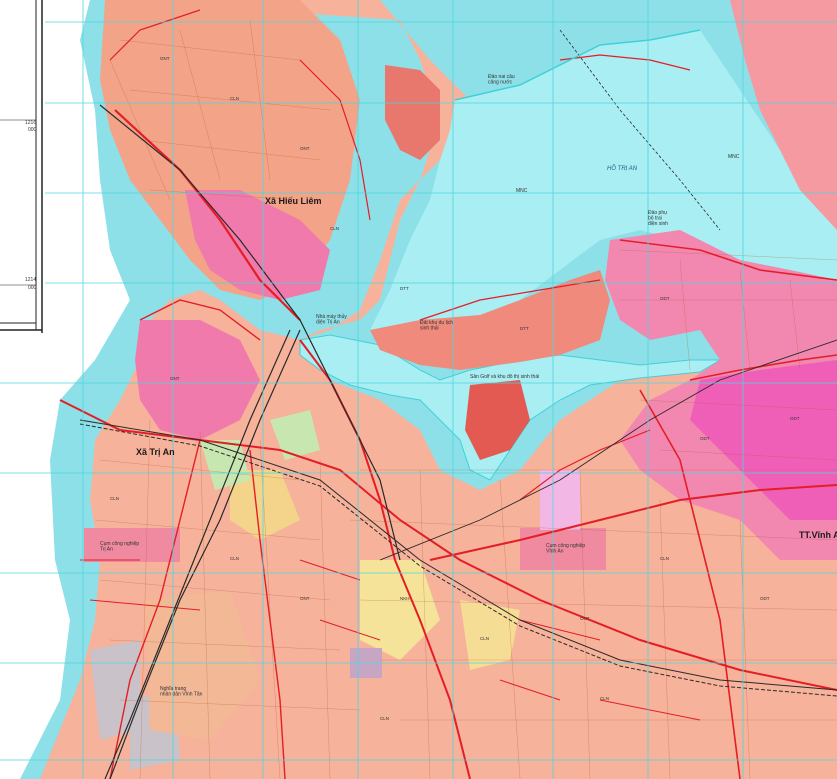 This screenshot has height=779, width=837. I want to click on grid-label-1216-sub: 000, so click(32, 130).